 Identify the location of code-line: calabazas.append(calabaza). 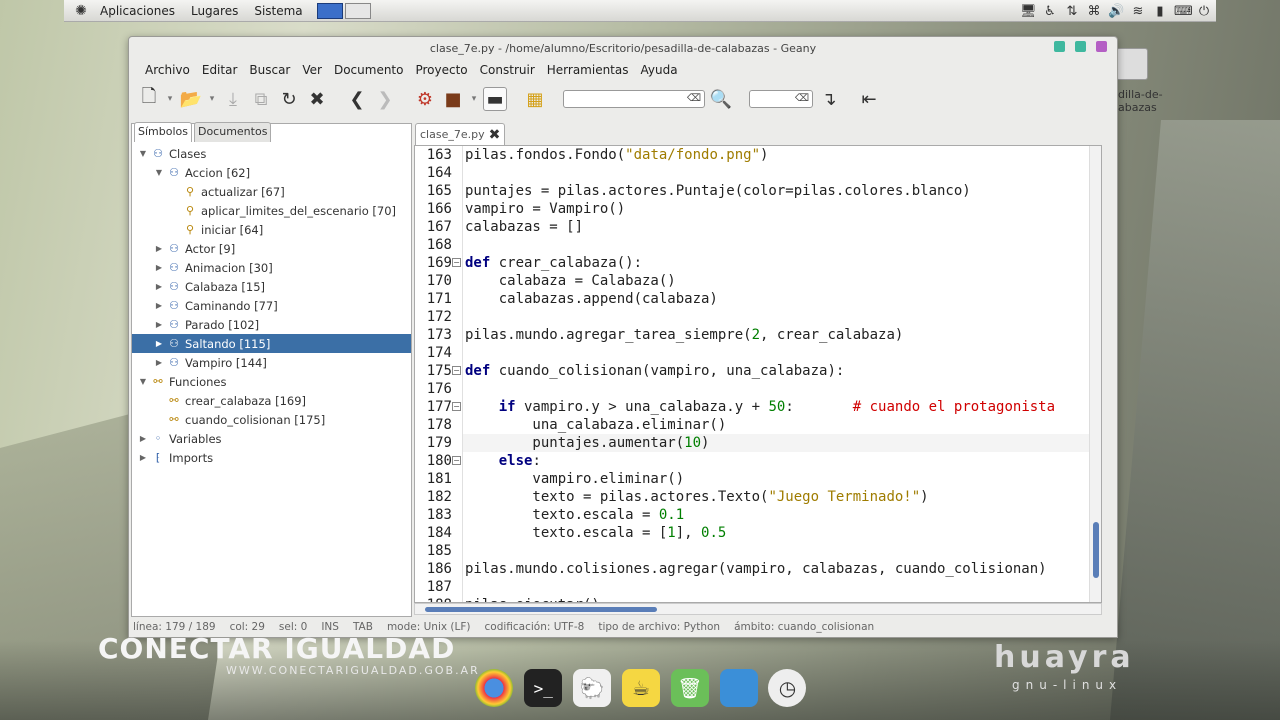
(776, 299).